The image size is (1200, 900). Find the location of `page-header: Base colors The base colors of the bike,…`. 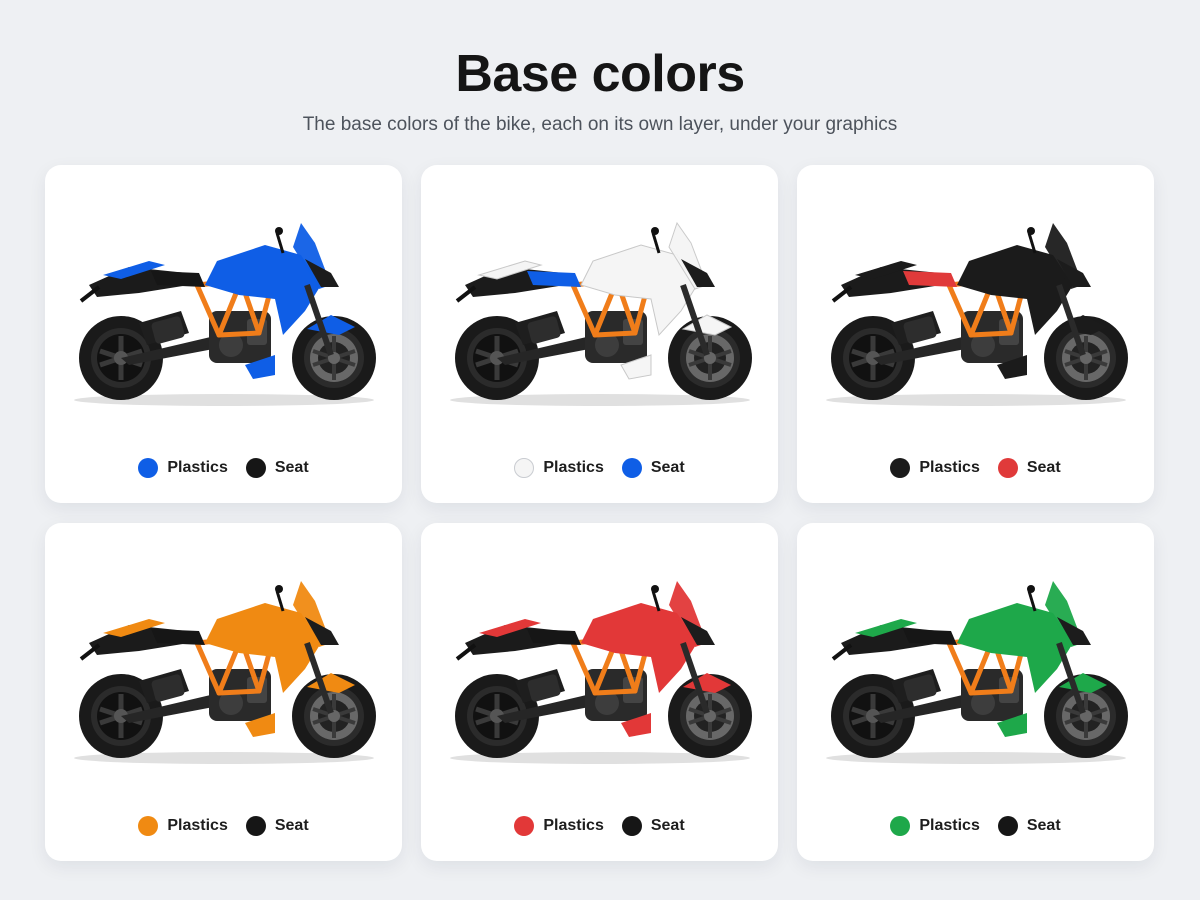

page-header: Base colors The base colors of the bike,… is located at coordinates (600, 91).